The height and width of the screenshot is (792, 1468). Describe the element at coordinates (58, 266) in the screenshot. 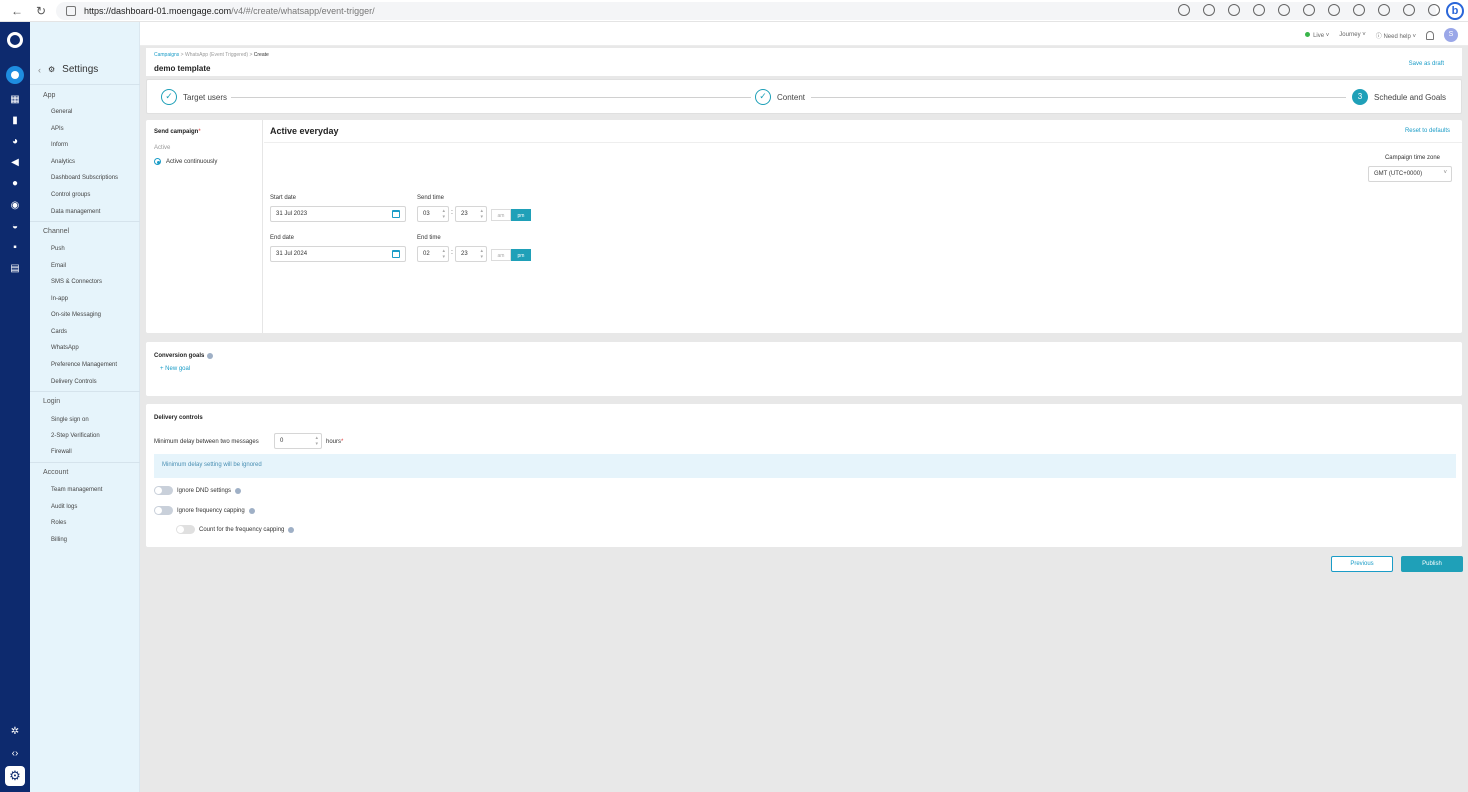

I see `sidebar-item-email: Email` at that location.